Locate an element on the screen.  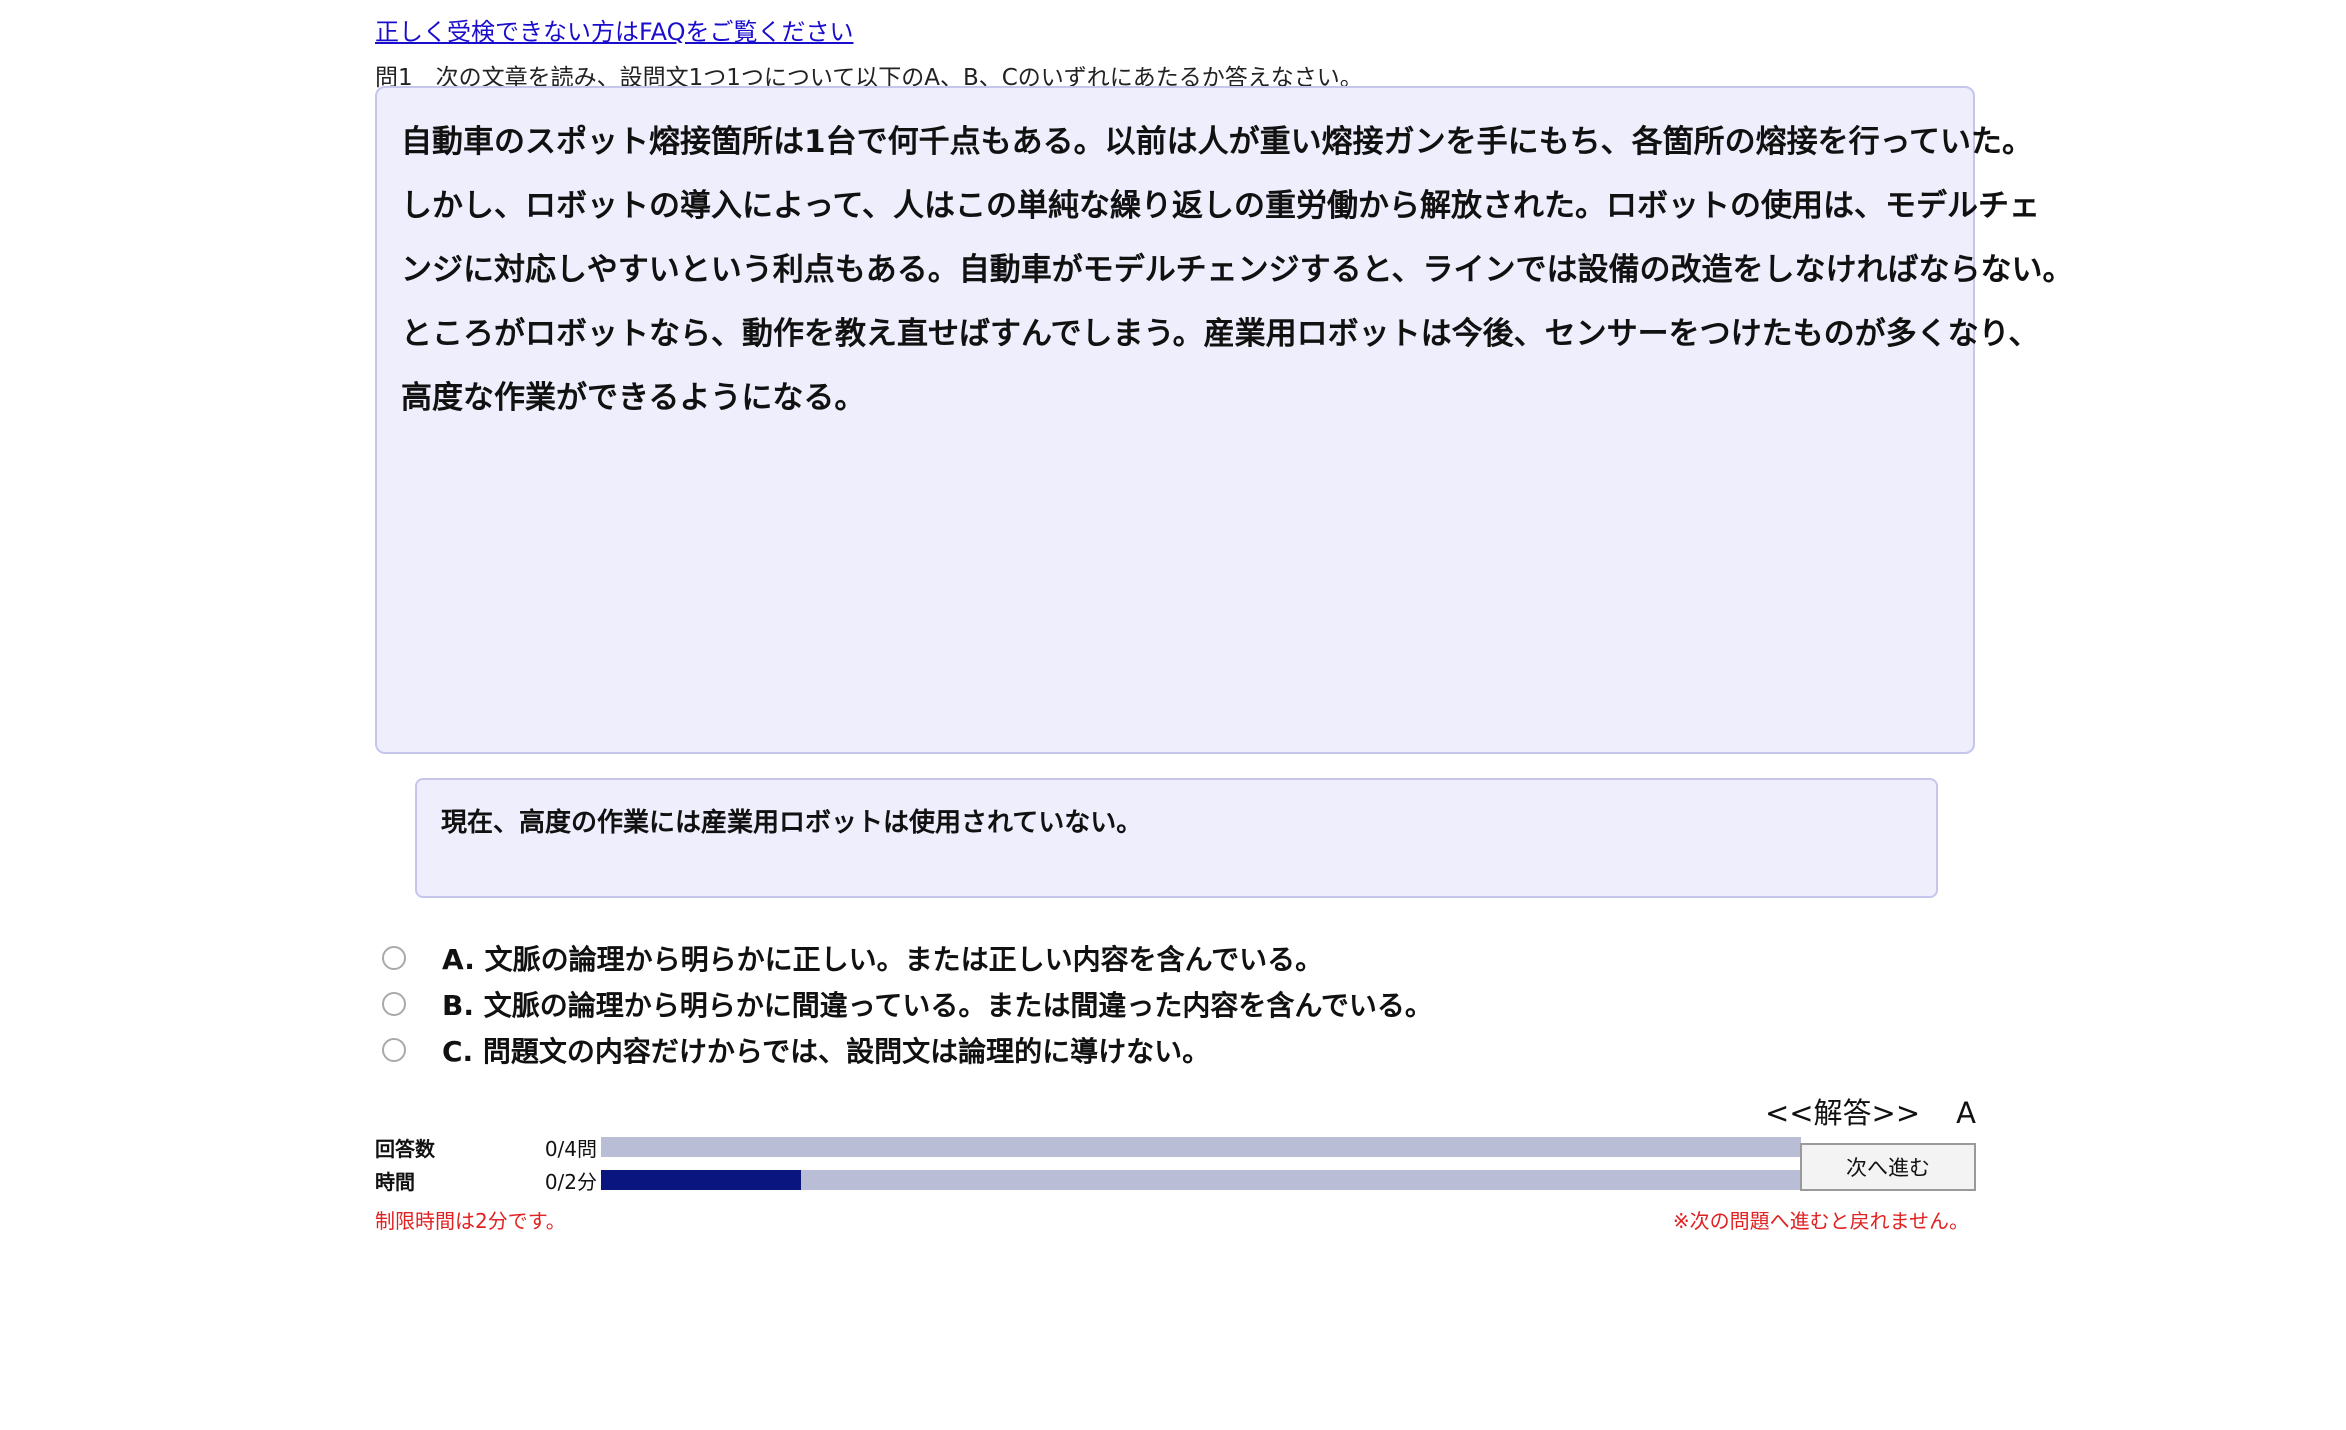
time-progress-fill is located at coordinates (701, 1180).